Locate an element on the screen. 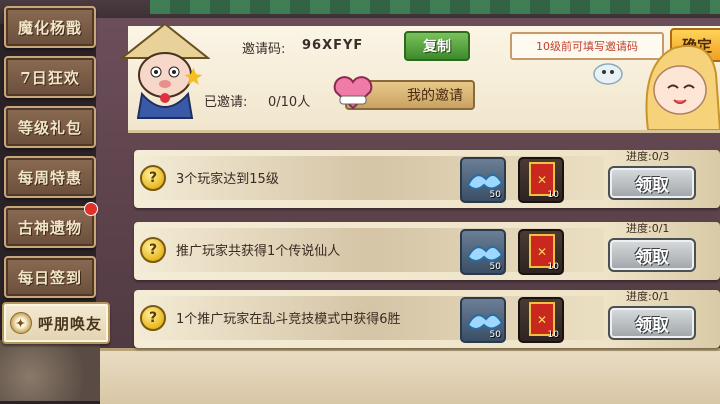  character-art-icon is located at coordinates (656, 87).